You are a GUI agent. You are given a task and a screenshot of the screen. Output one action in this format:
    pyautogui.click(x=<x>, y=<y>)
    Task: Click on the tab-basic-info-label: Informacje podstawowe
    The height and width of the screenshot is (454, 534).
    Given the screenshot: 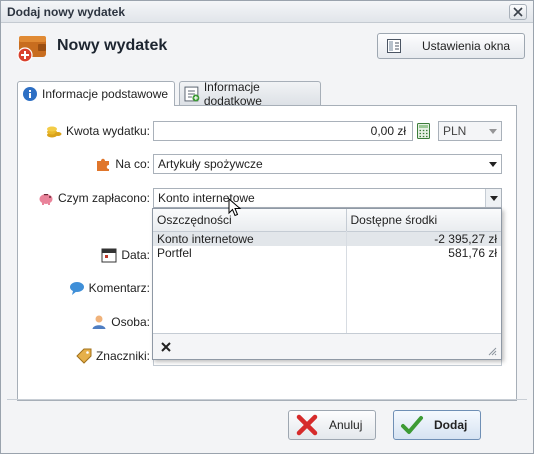 What is the action you would take?
    pyautogui.click(x=105, y=94)
    